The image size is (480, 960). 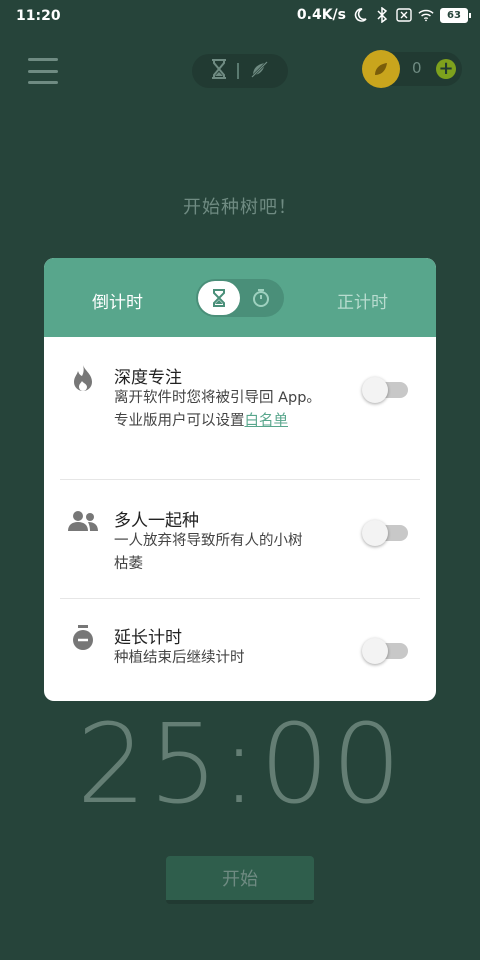 I want to click on deep-focus-switch, so click(x=385, y=390).